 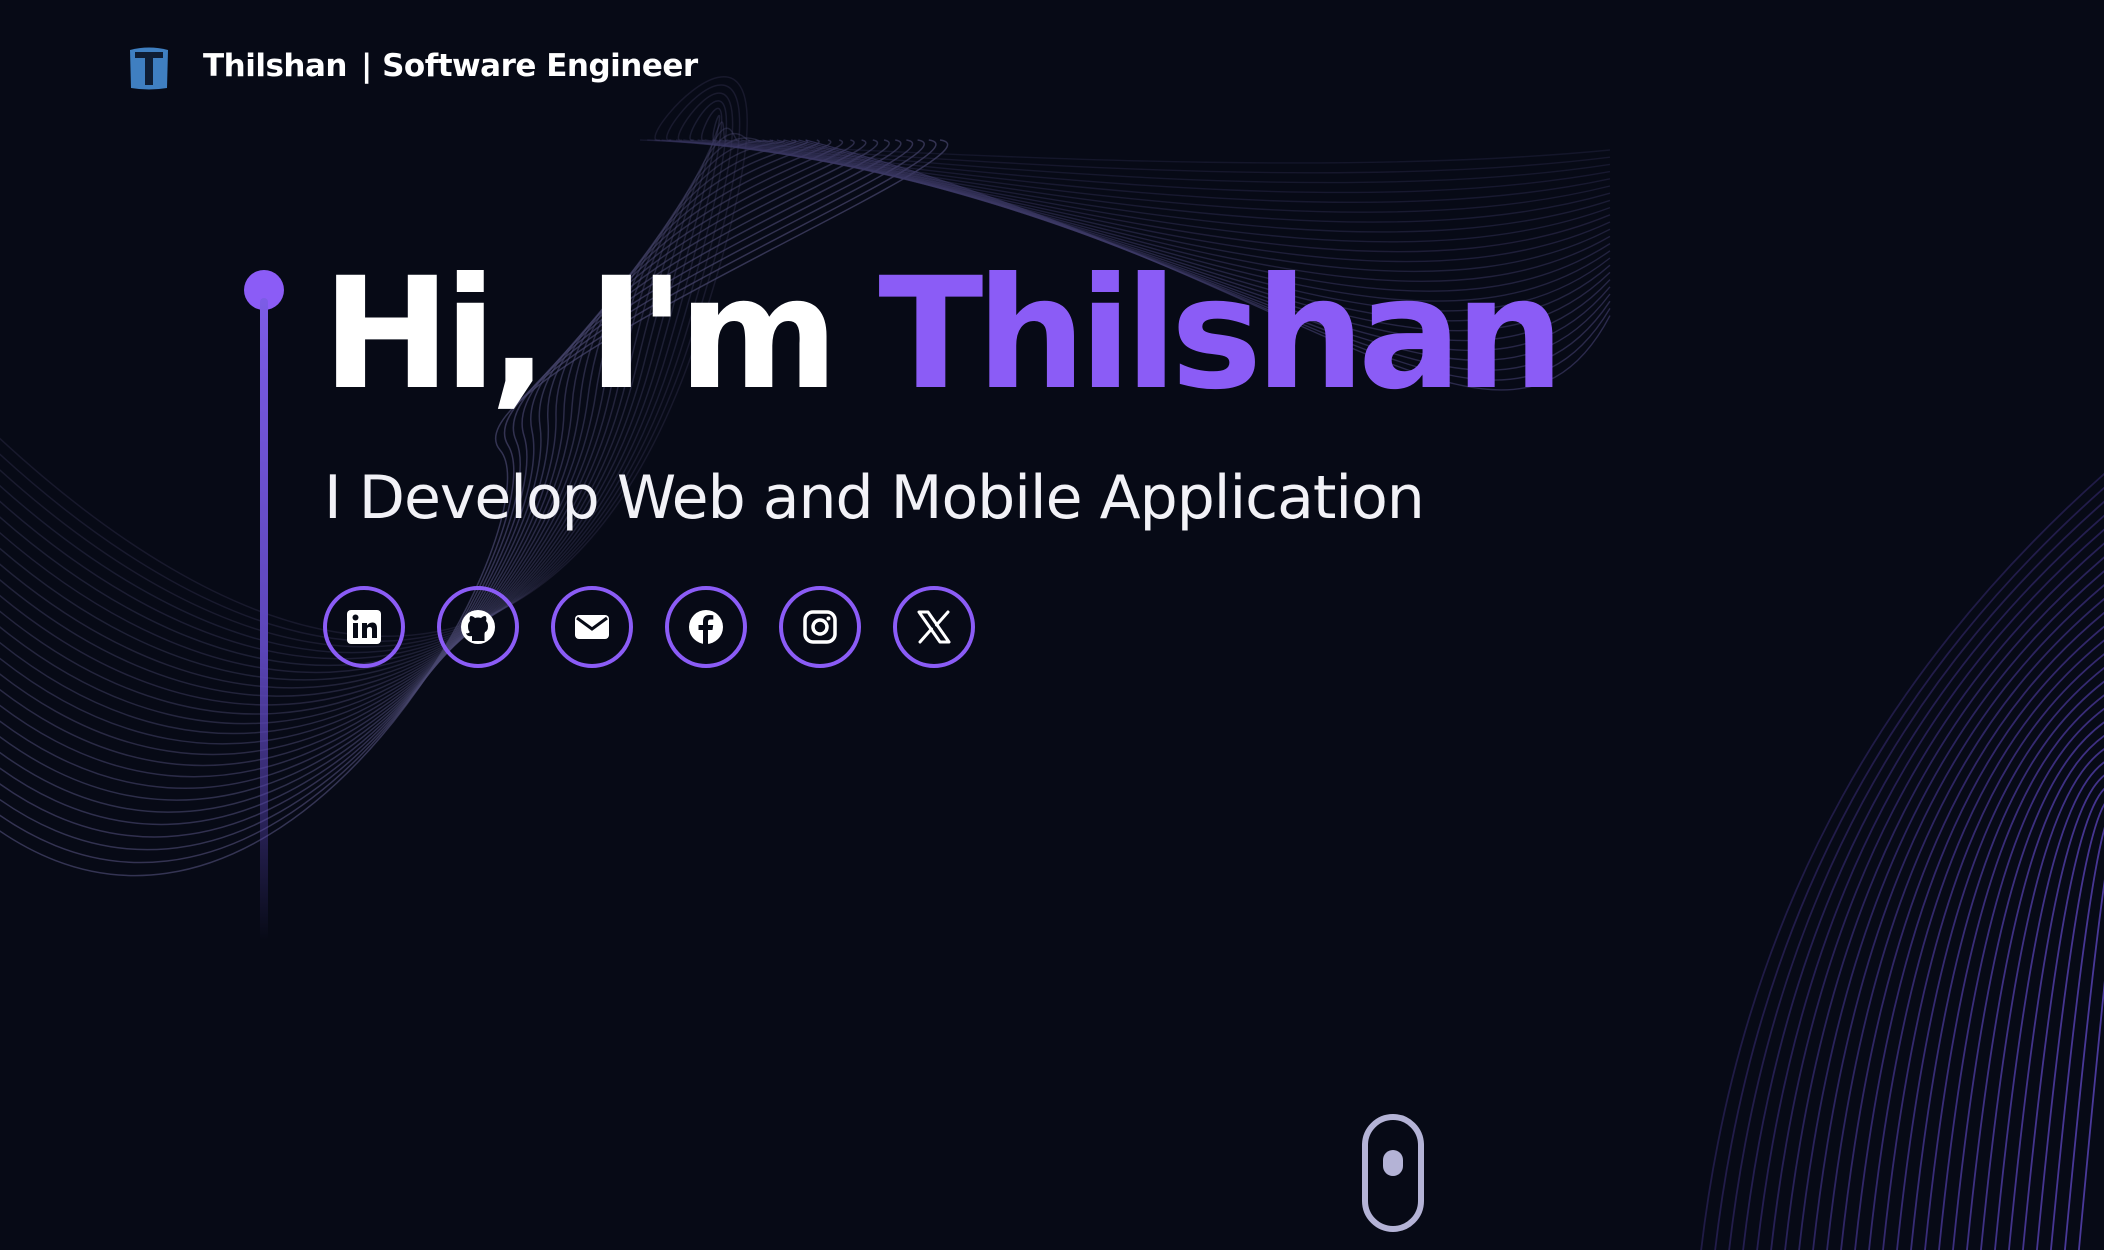 I want to click on hero-title: Hi, I'm Thilshan, so click(x=943, y=335).